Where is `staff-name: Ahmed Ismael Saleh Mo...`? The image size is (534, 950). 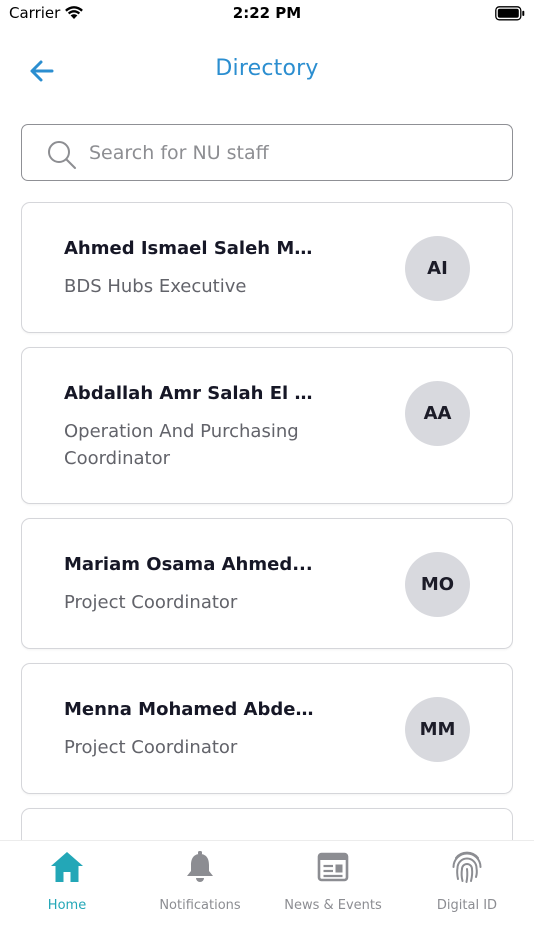
staff-name: Ahmed Ismael Saleh Mo... is located at coordinates (191, 248).